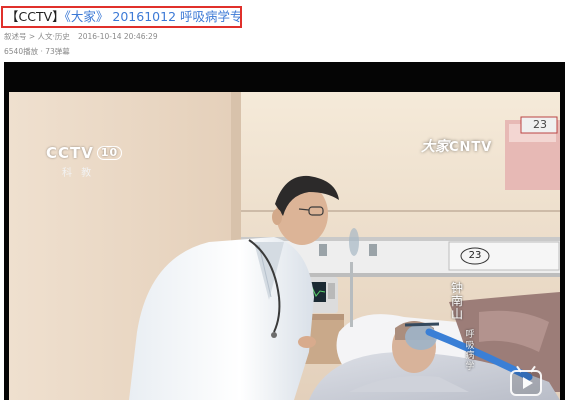 The image size is (577, 405). I want to click on title-text: 20161012 呼吸病学专家 钟南山, so click(177, 16).